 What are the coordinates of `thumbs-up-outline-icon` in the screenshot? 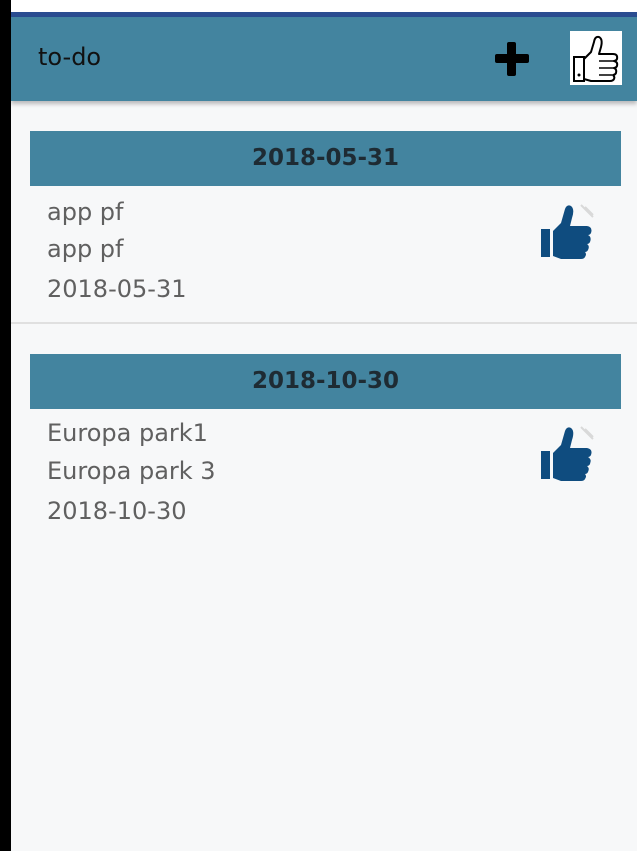 It's located at (596, 58).